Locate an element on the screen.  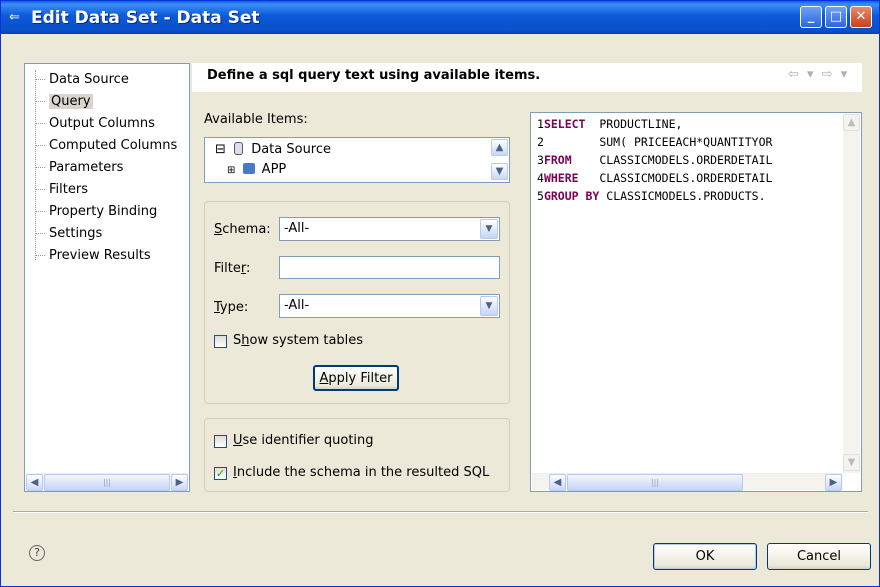
editor-horizontal-scrollbar: ◀ ||| ▶ is located at coordinates (687, 482).